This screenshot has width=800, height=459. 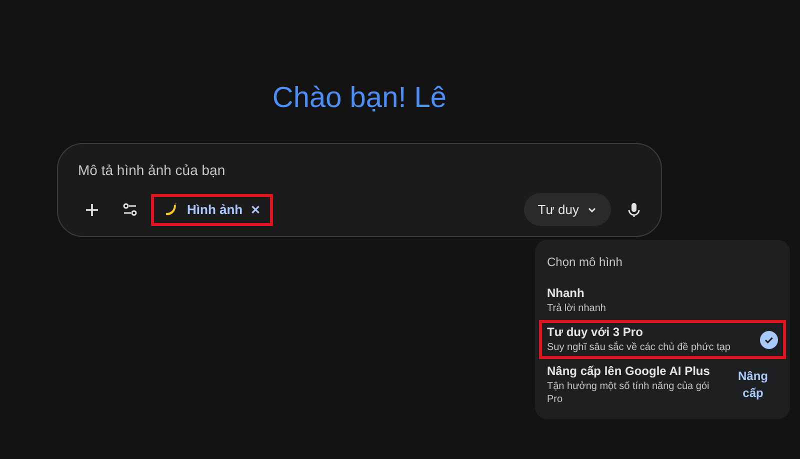 What do you see at coordinates (628, 393) in the screenshot?
I see `option-description: Tận hưởng một số tính năng của gói Pro` at bounding box center [628, 393].